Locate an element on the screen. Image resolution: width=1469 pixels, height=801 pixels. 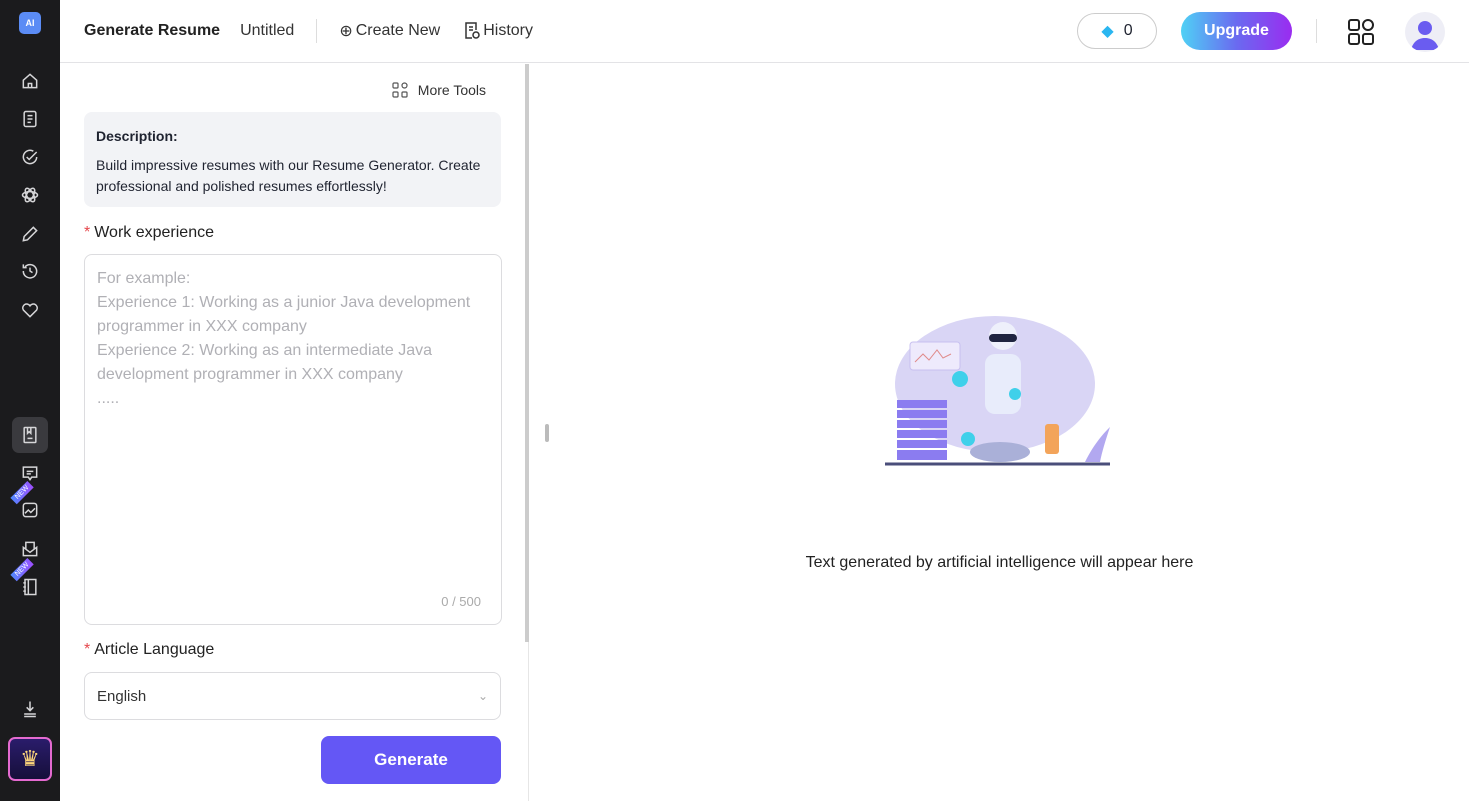
document-name: Untitled is located at coordinates (267, 31).